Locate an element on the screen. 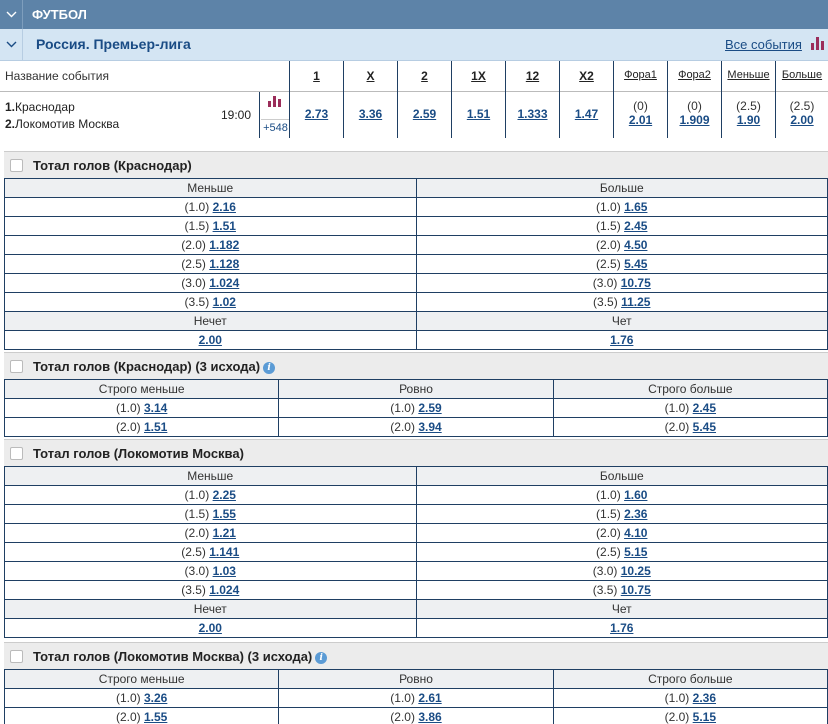  odd-link: 1.65 is located at coordinates (635, 207).